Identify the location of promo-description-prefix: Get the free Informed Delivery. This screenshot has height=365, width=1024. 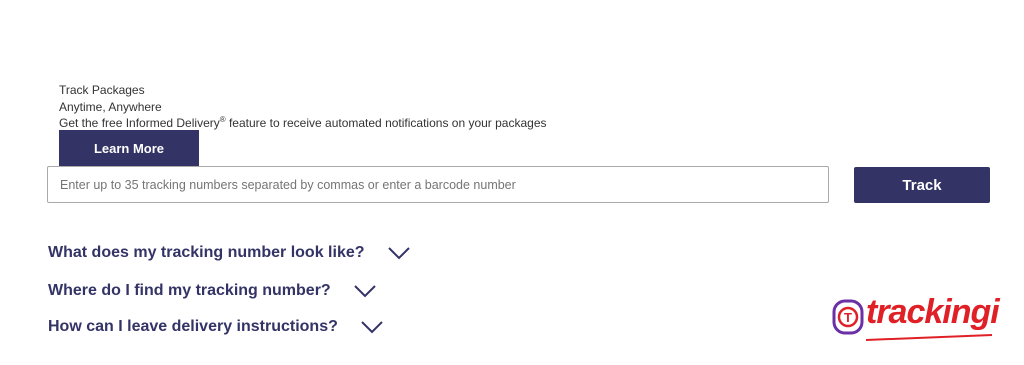
(139, 123).